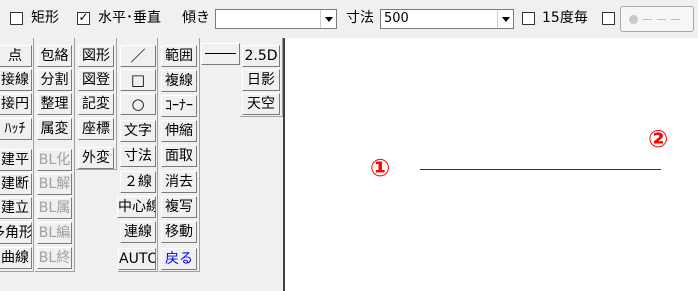 The width and height of the screenshot is (698, 291). Describe the element at coordinates (96, 56) in the screenshot. I see `tool-figure-button: 図形` at that location.